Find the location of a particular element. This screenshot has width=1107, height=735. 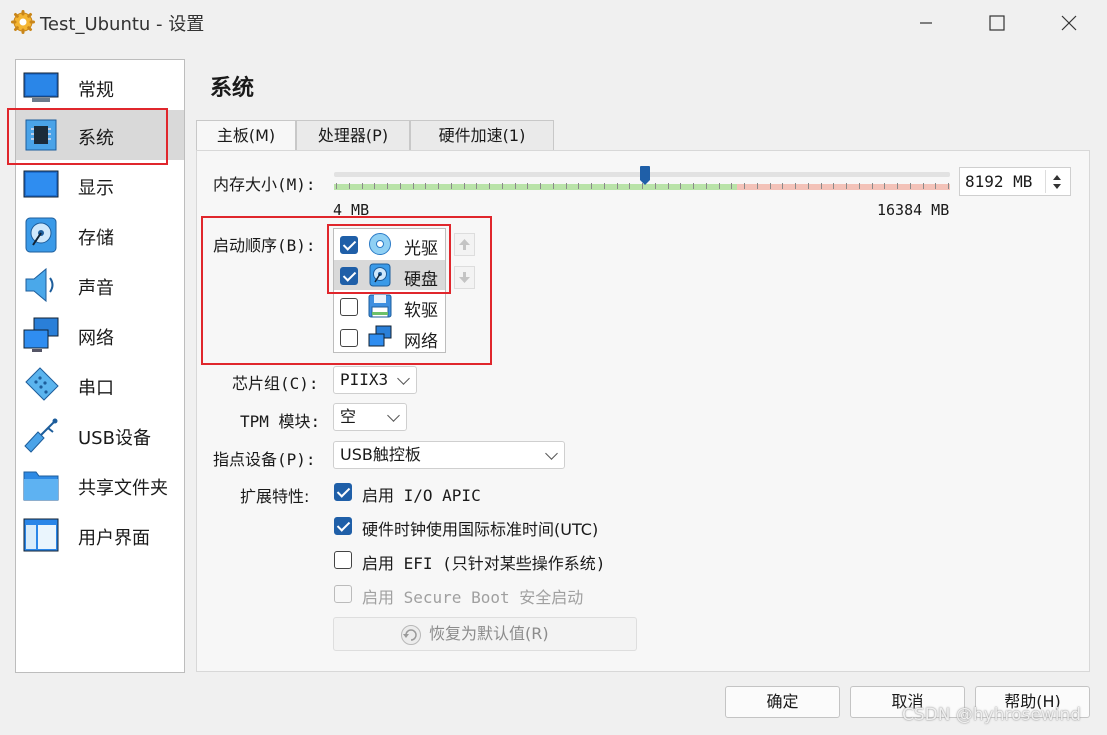

efi-checkbox is located at coordinates (343, 560).